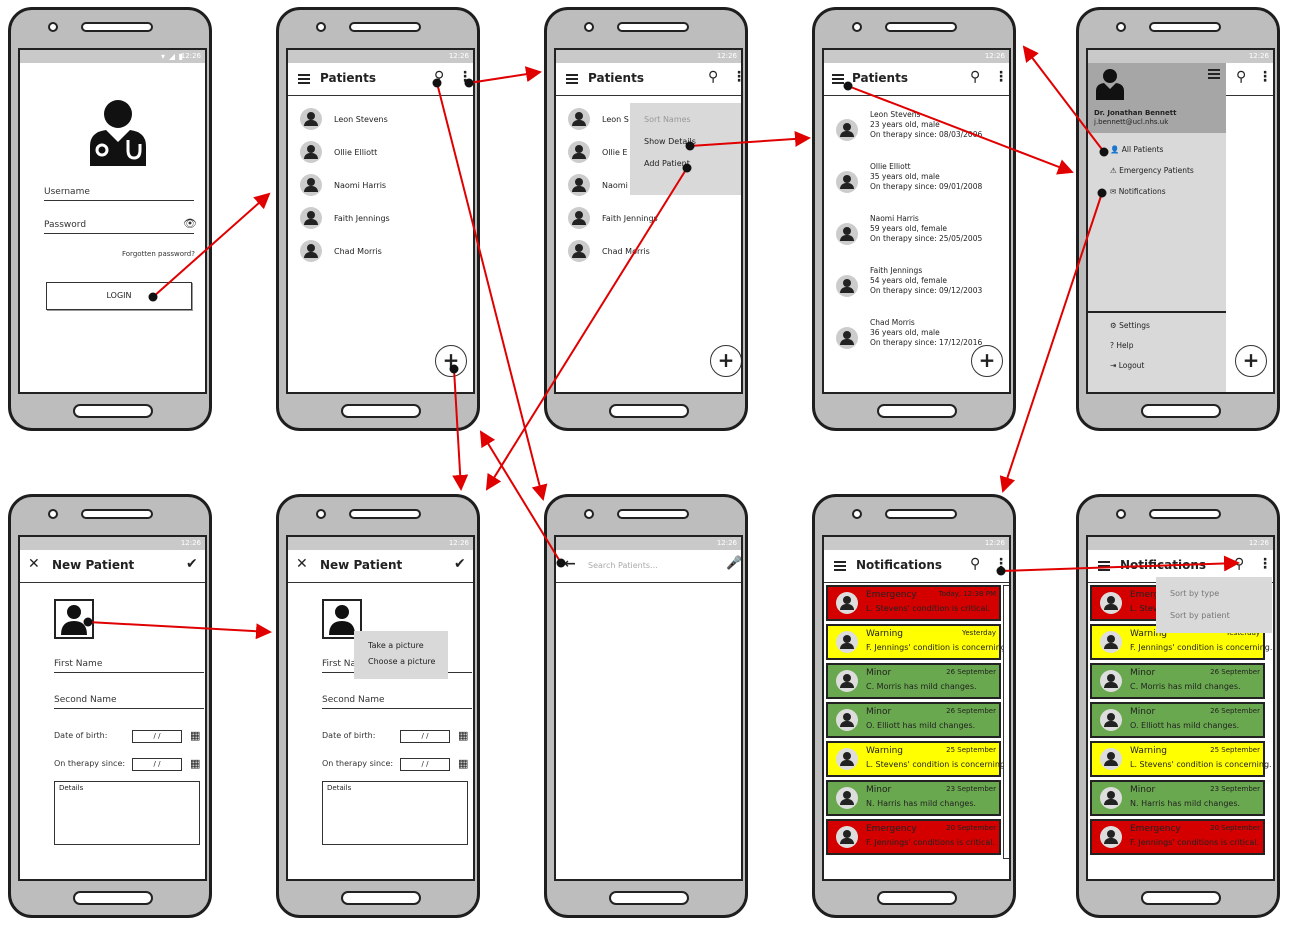 The image size is (1291, 930). I want to click on back-arrow-icon: ←, so click(570, 564).